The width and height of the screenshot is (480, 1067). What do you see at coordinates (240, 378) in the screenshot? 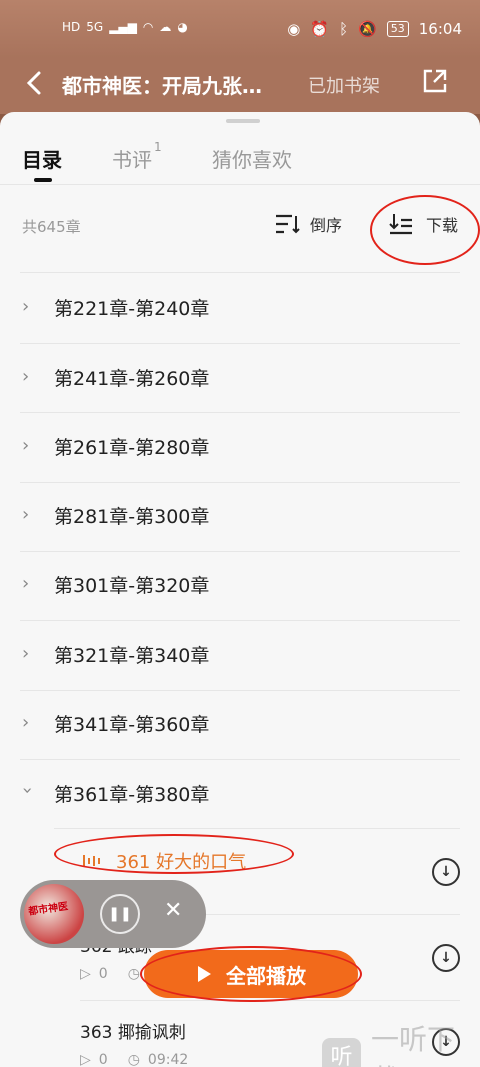
I see `chapter-group-row: › 第241章-第260章` at bounding box center [240, 378].